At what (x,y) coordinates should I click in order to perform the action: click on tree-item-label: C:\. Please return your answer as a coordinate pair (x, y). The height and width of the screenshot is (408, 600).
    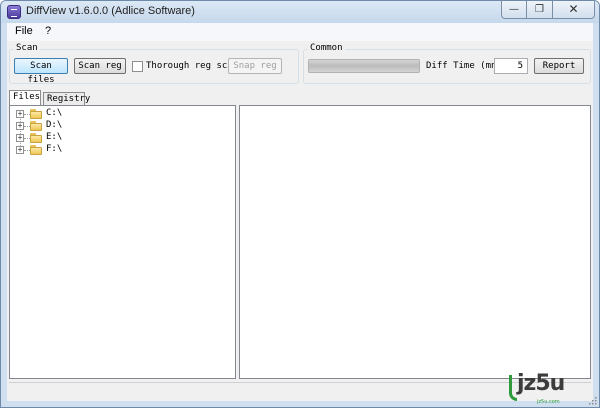
    Looking at the image, I should click on (54, 113).